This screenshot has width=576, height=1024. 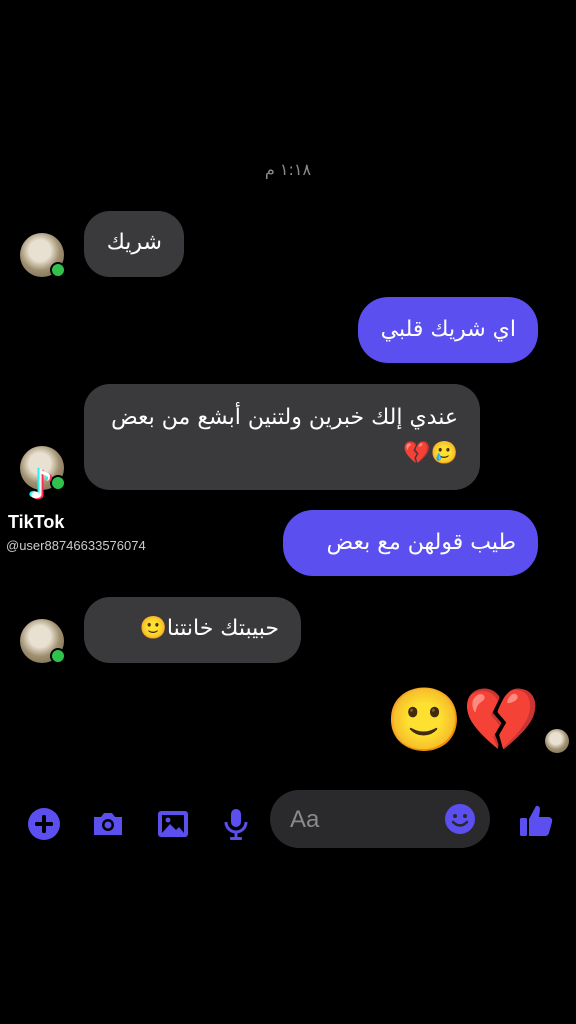 I want to click on timestamp: ١:١٨ م, so click(x=288, y=169).